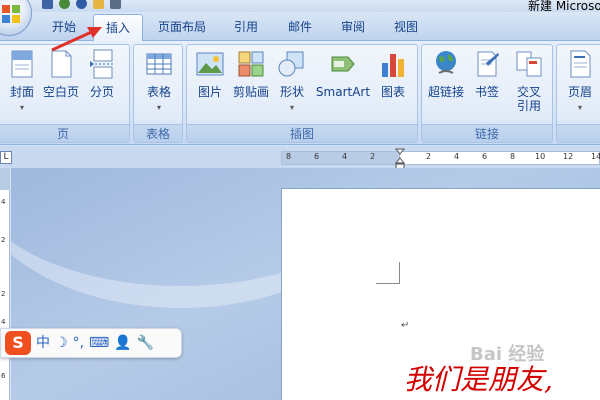  What do you see at coordinates (21, 92) in the screenshot?
I see `cover-page-label: 封面` at bounding box center [21, 92].